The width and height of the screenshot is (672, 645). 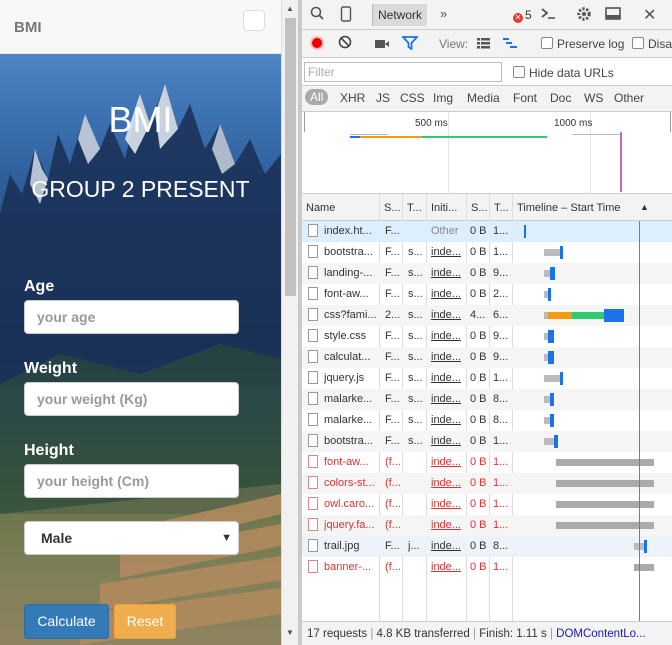 What do you see at coordinates (145, 621) in the screenshot?
I see `reset-button: Reset` at bounding box center [145, 621].